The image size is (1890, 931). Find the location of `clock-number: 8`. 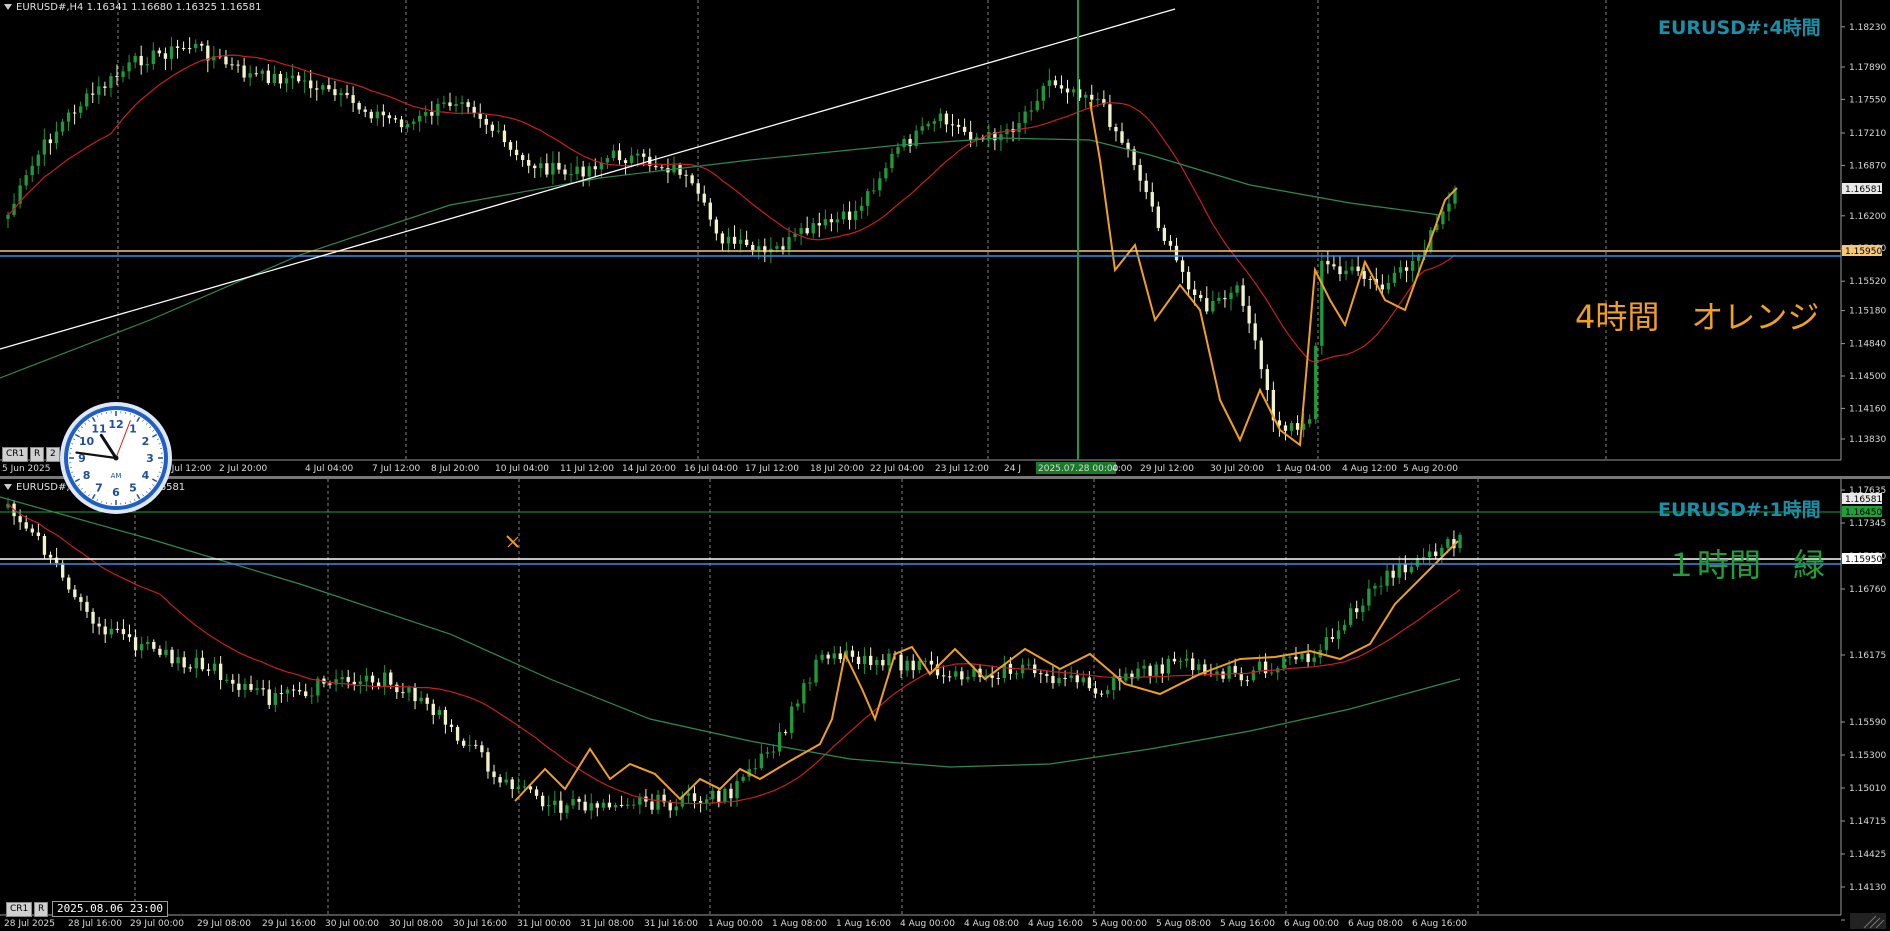

clock-number: 8 is located at coordinates (87, 475).